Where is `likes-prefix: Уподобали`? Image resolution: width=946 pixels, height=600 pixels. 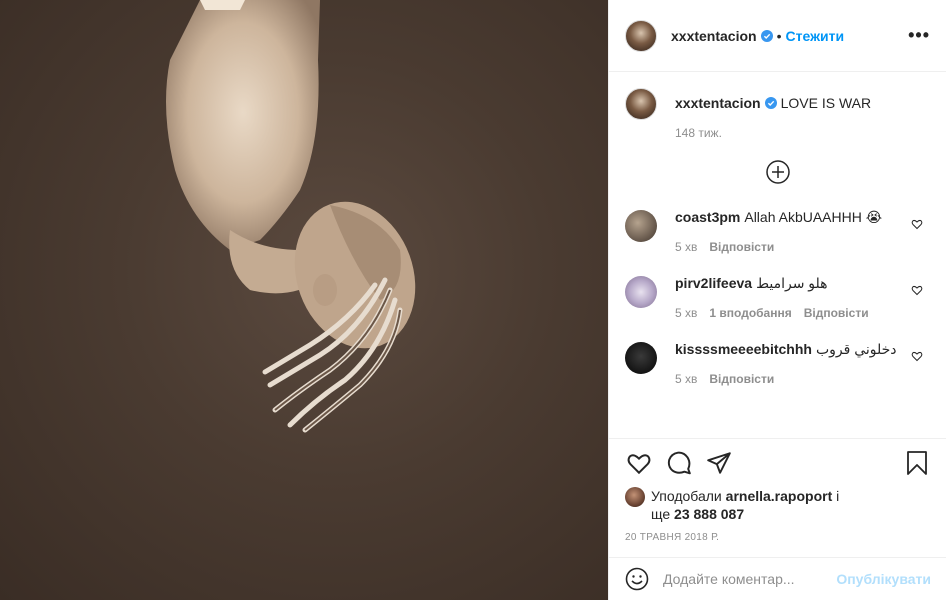 likes-prefix: Уподобали is located at coordinates (686, 496).